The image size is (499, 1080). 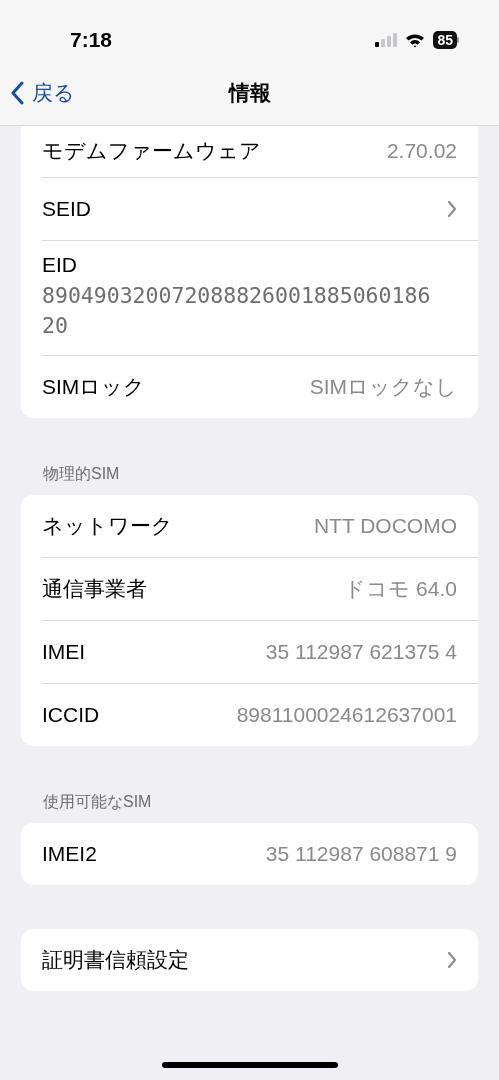 What do you see at coordinates (361, 854) in the screenshot?
I see `row-value: 35 112987 608871 9` at bounding box center [361, 854].